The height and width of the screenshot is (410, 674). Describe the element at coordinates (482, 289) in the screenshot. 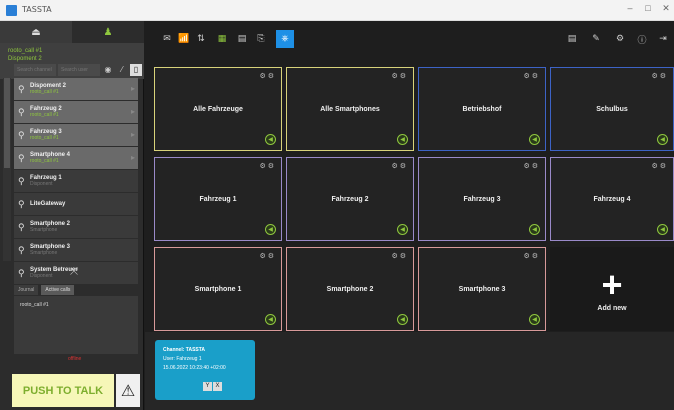

I see `channel-tile: ⚙⚙ Smartphone 3 ◀` at that location.